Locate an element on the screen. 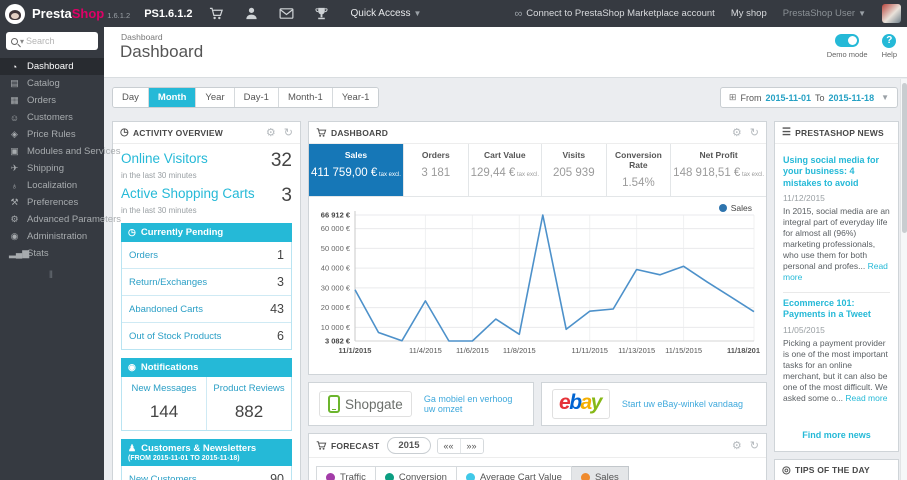 This screenshot has height=480, width=907. avatar is located at coordinates (891, 13).